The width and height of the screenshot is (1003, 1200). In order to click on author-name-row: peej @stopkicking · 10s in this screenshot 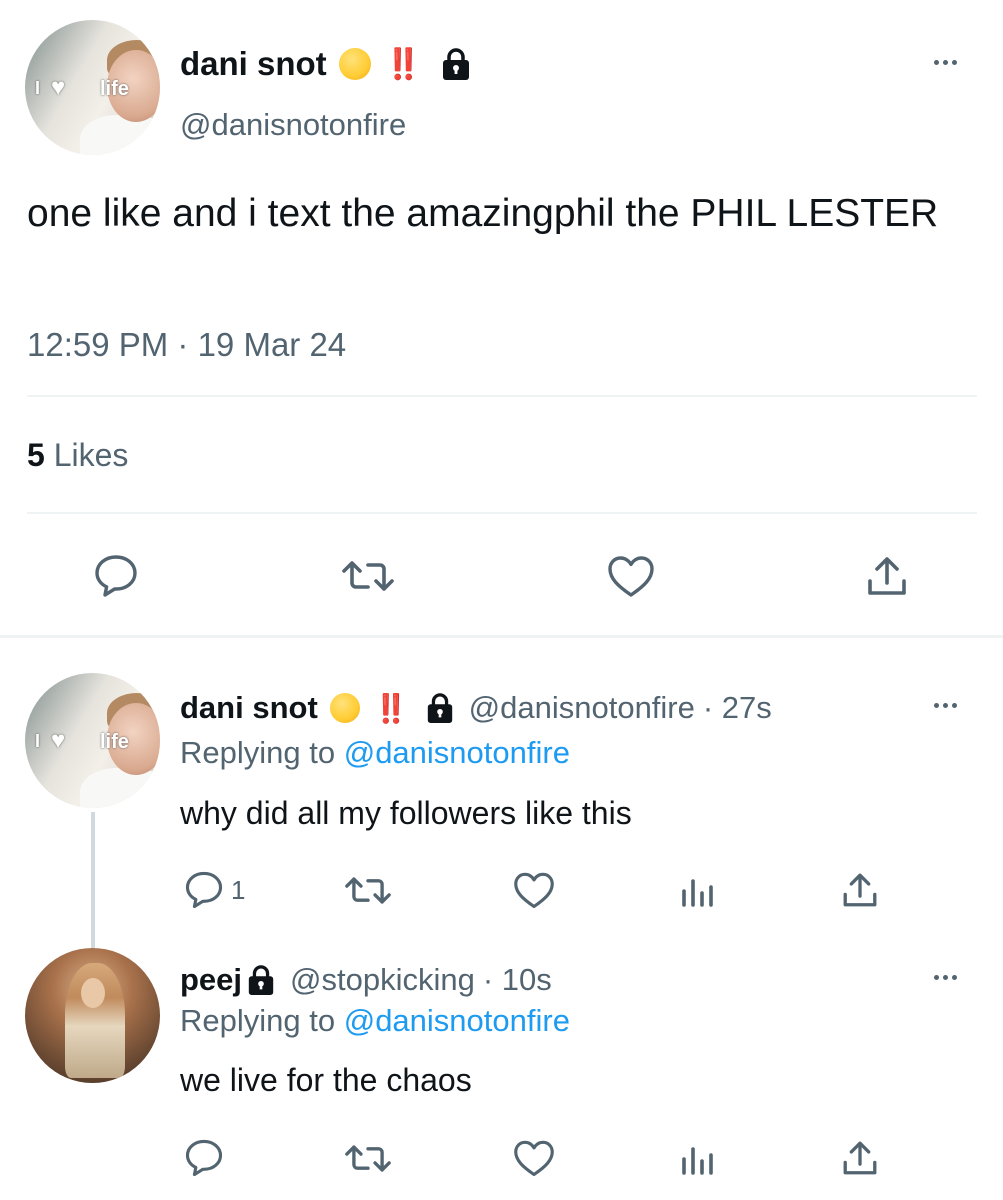, I will do `click(366, 980)`.